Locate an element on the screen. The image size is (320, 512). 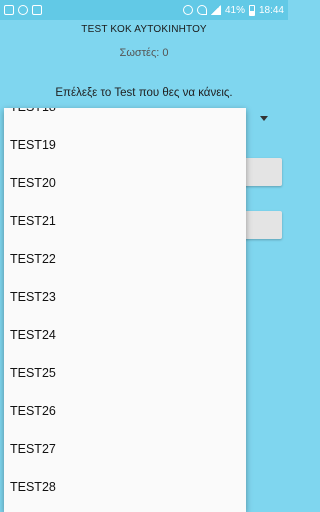
dropdown-item: TEST19 is located at coordinates (125, 145).